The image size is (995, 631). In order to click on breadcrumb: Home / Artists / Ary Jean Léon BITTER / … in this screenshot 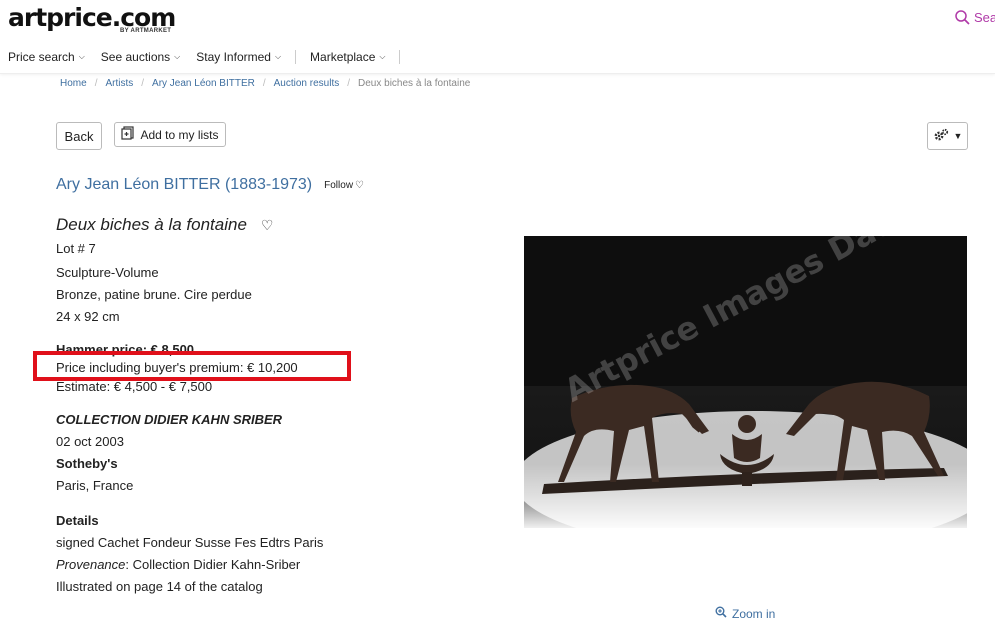, I will do `click(265, 83)`.